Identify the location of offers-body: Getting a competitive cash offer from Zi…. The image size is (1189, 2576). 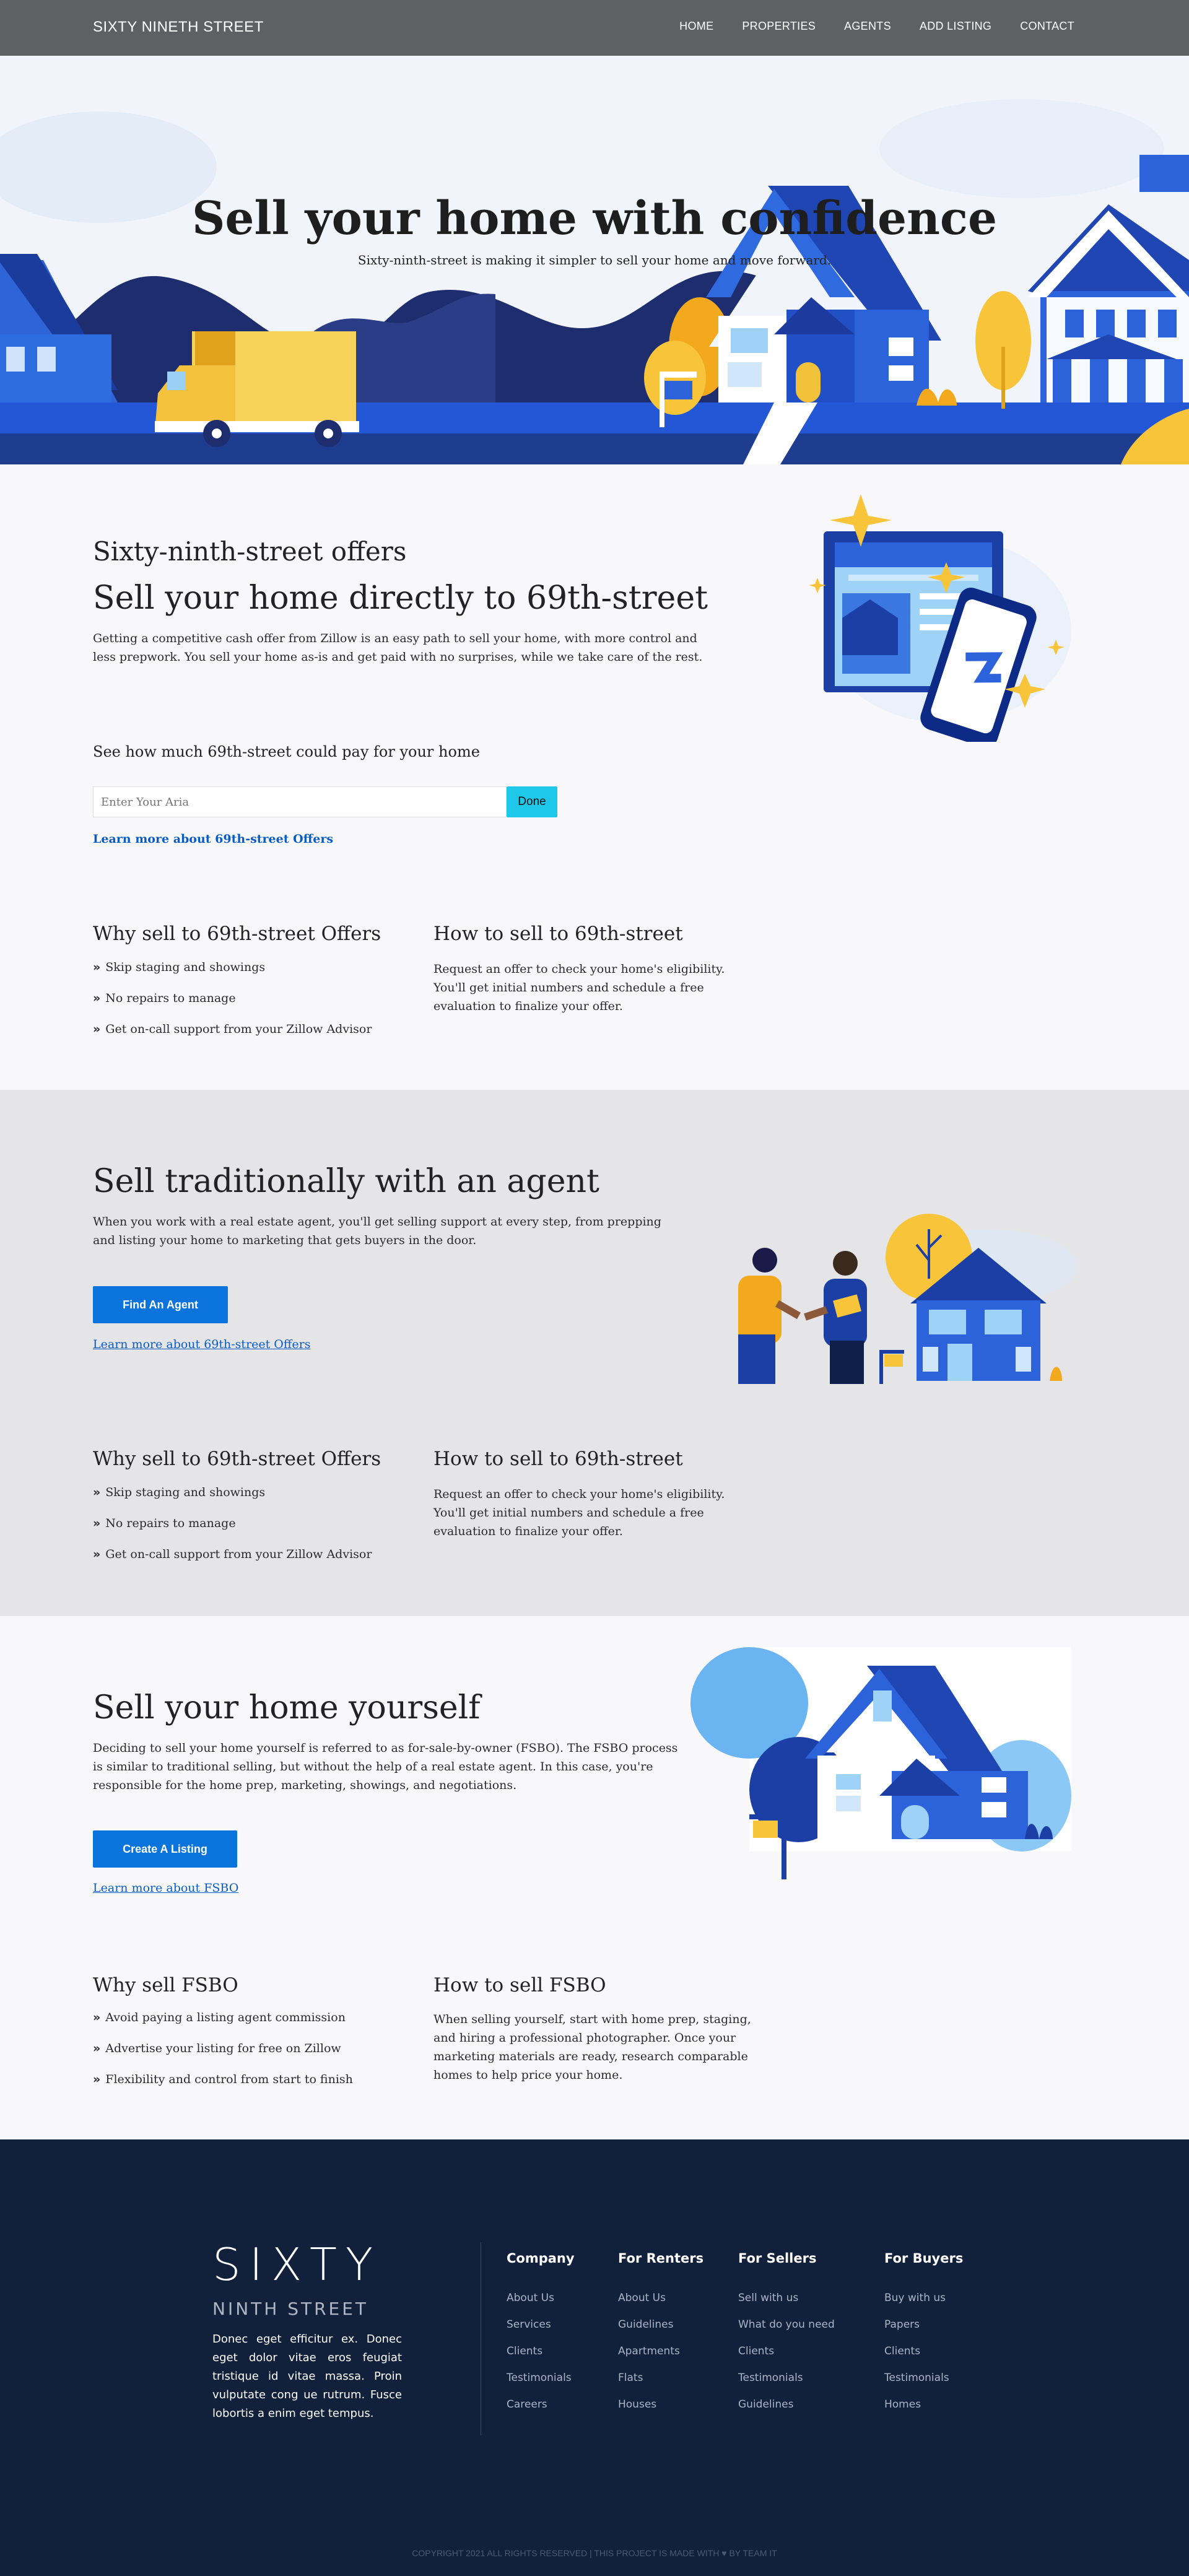
(398, 648).